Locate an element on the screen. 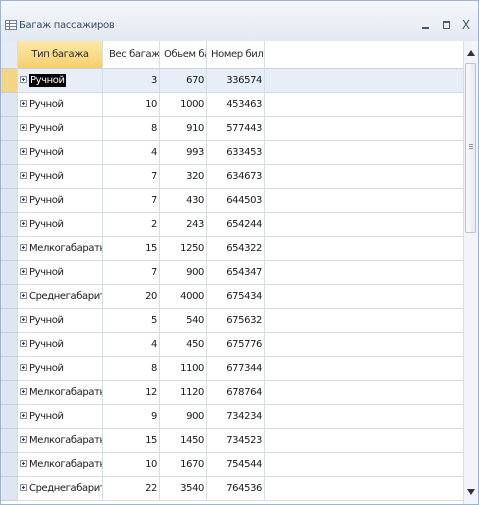  scroll-up-icon is located at coordinates (471, 53).